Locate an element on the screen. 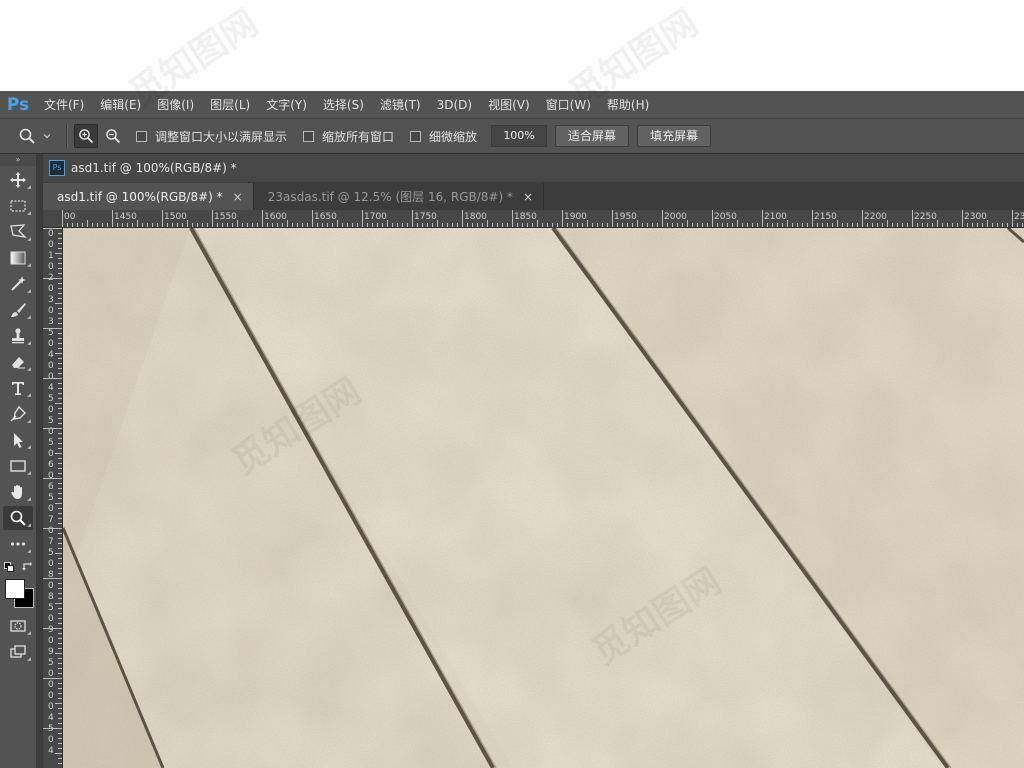  eyedropper-tool is located at coordinates (18, 284).